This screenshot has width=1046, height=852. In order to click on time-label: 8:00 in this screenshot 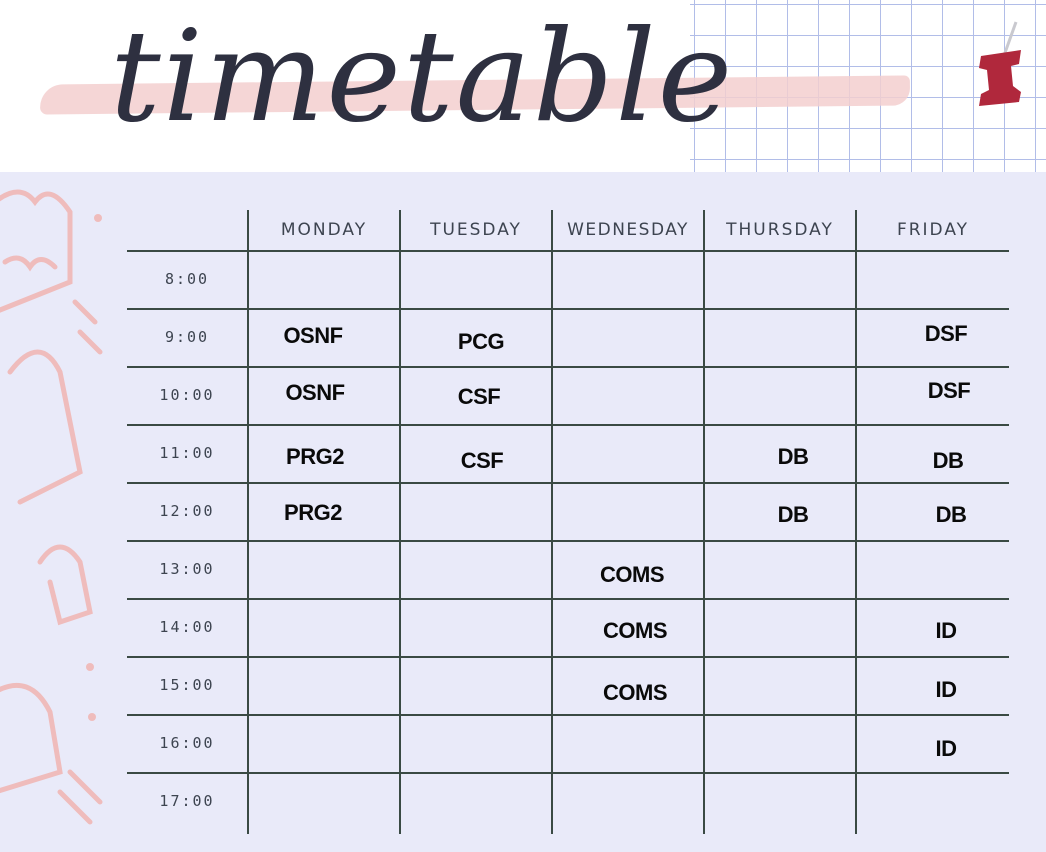, I will do `click(187, 279)`.